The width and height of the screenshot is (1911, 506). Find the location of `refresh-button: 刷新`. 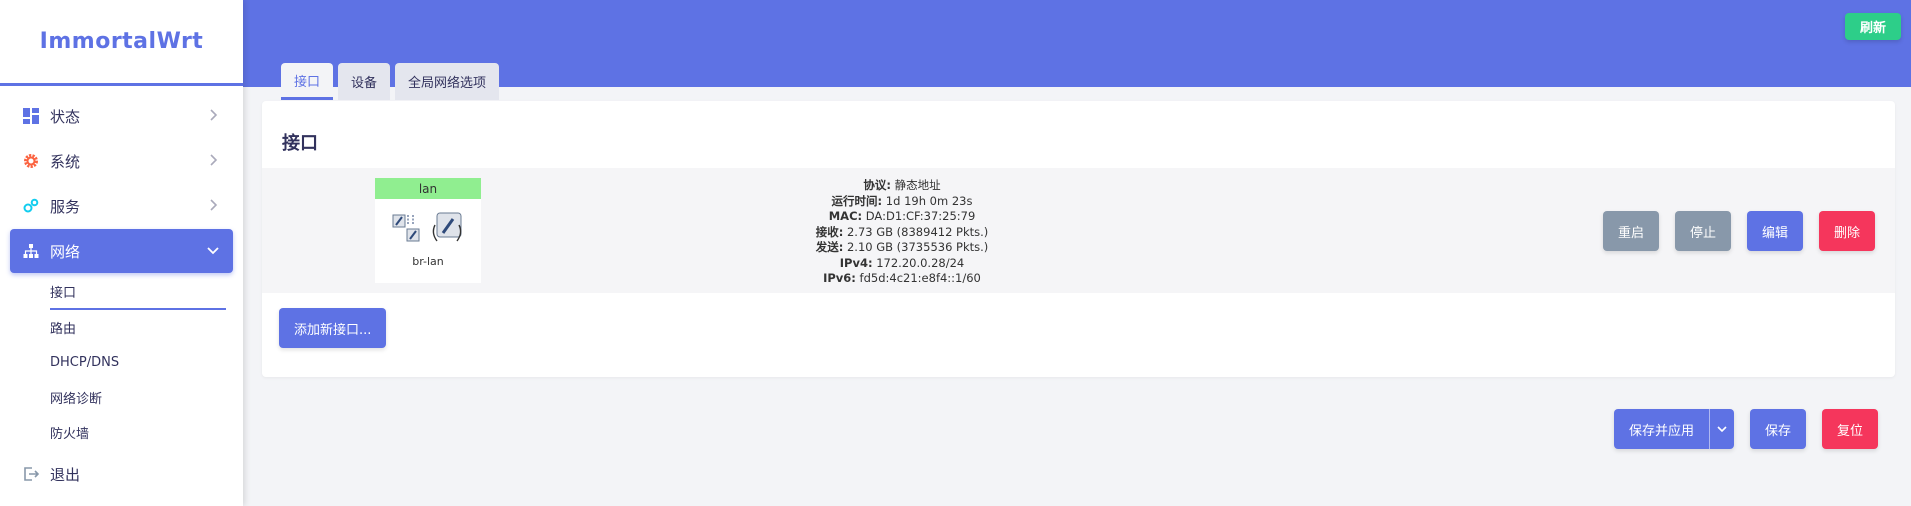

refresh-button: 刷新 is located at coordinates (1873, 26).